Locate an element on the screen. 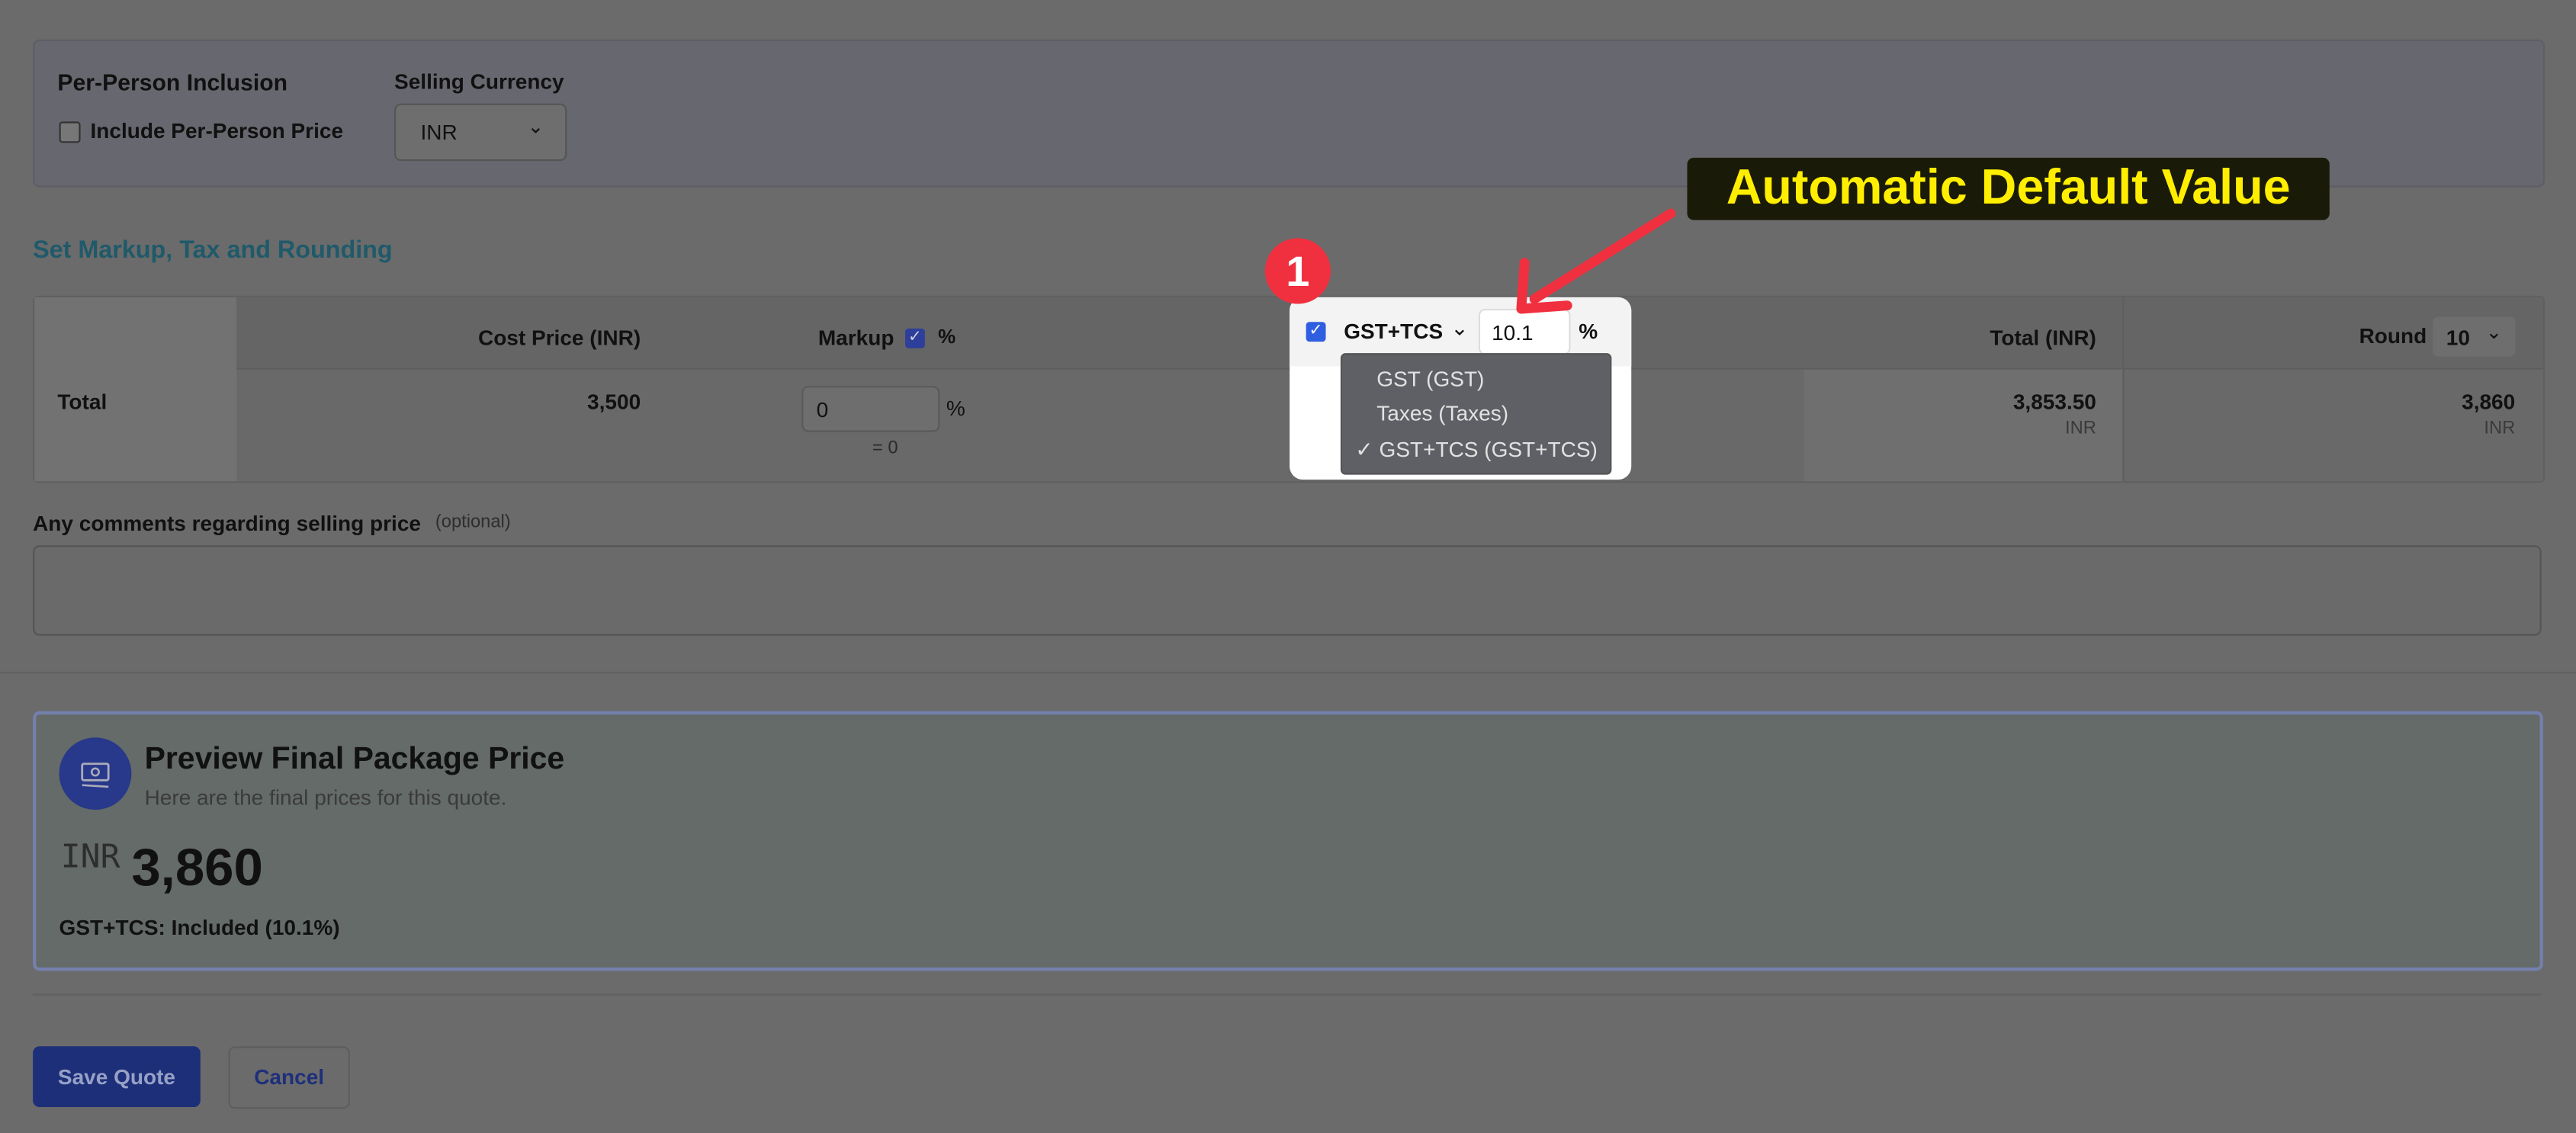  per-person-label: Include Per-Person Price is located at coordinates (217, 130).